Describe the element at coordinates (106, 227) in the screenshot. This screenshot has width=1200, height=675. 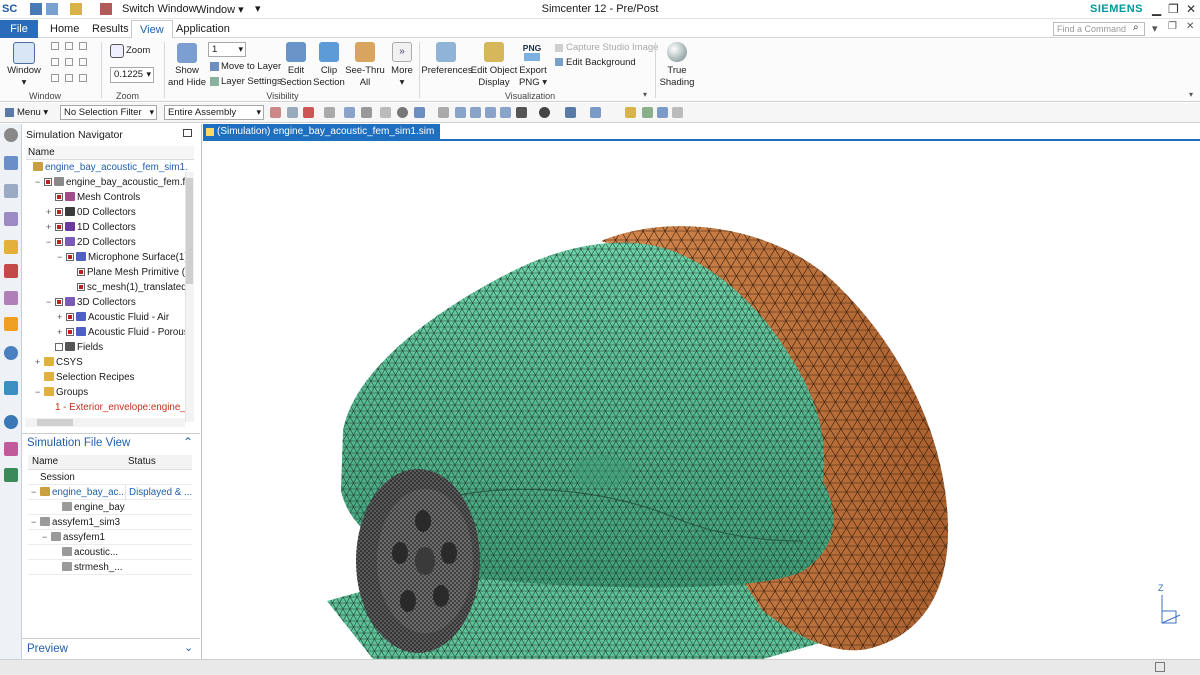
I see `tree-item: +1D Collectors` at that location.